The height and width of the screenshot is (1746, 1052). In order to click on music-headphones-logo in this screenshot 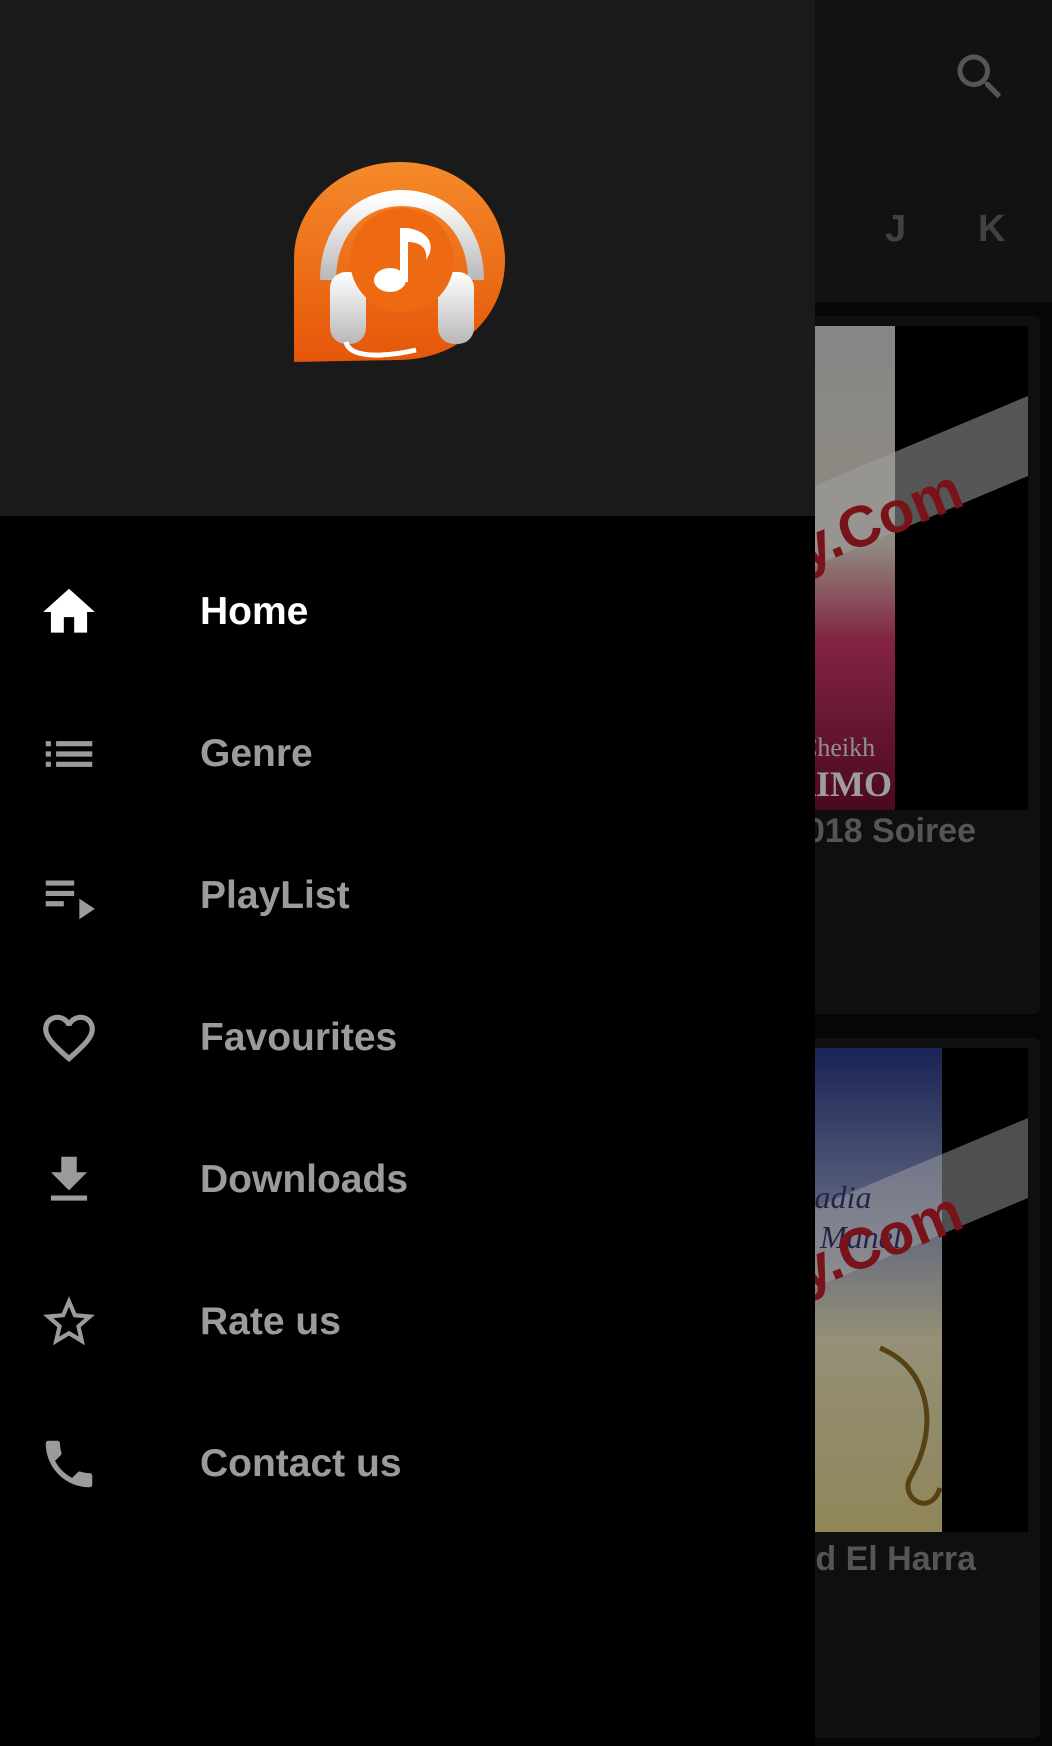, I will do `click(399, 262)`.